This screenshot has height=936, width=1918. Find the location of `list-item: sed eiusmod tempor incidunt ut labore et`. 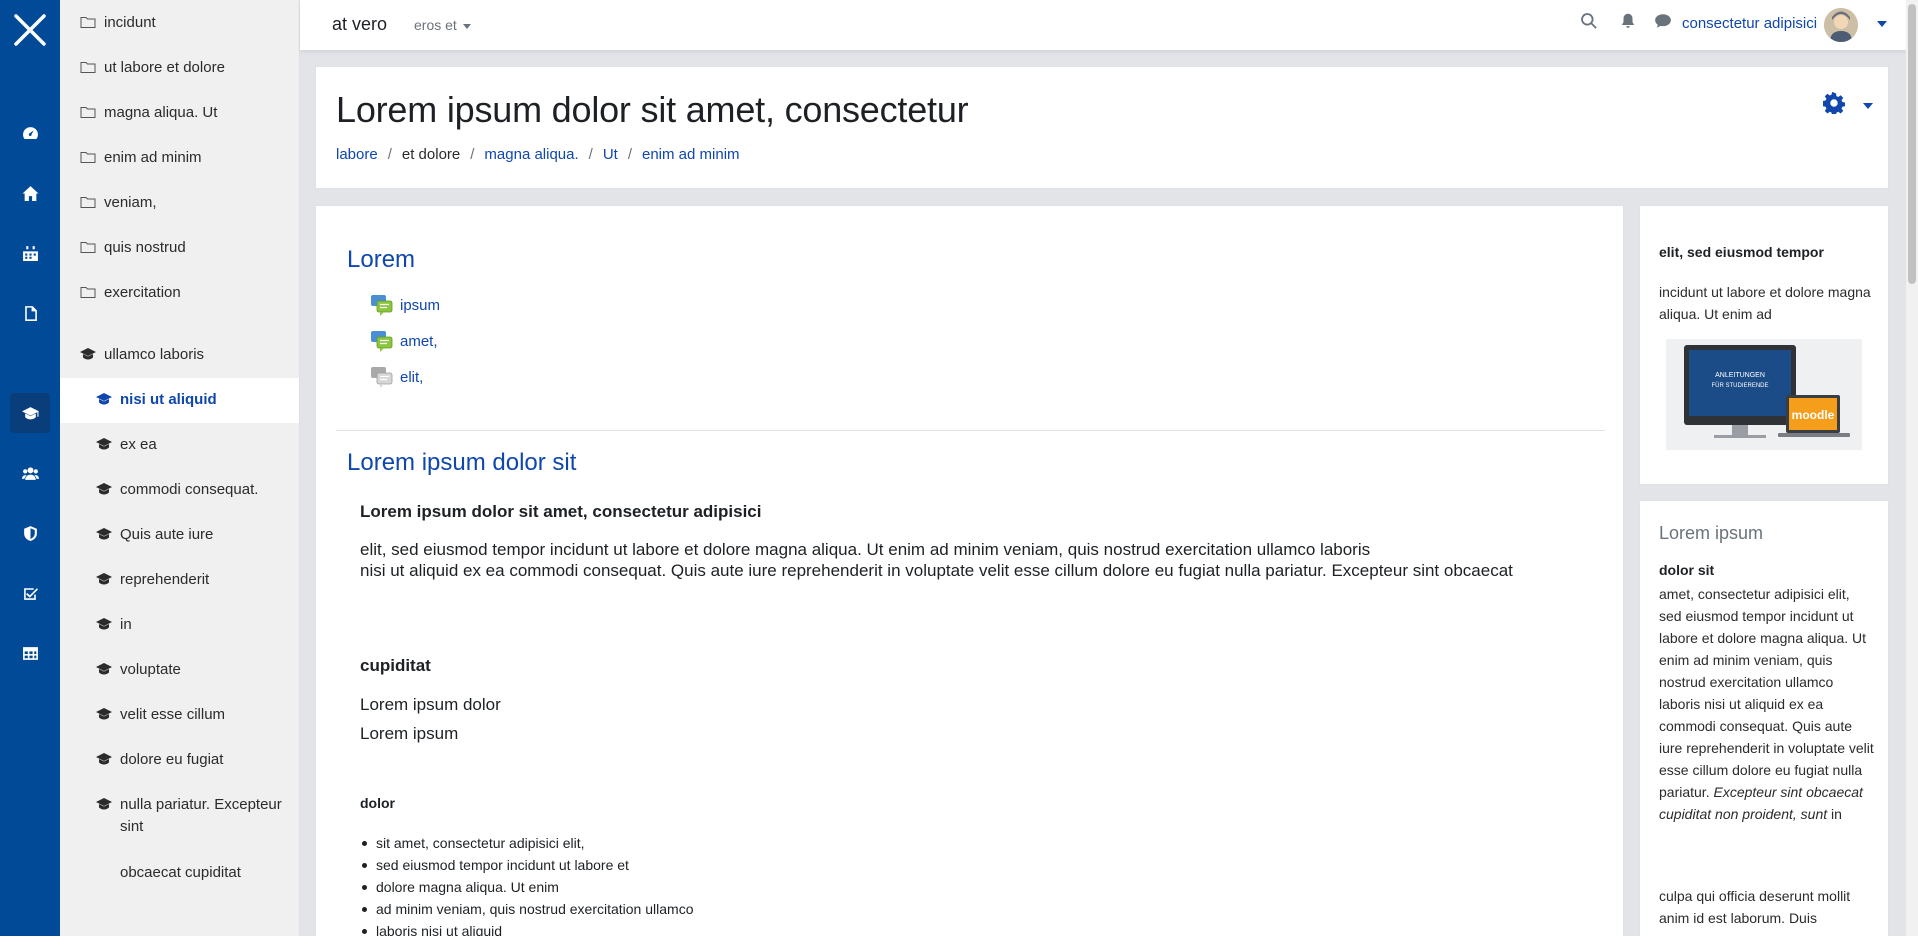

list-item: sed eiusmod tempor incidunt ut labore et is located at coordinates (526, 865).